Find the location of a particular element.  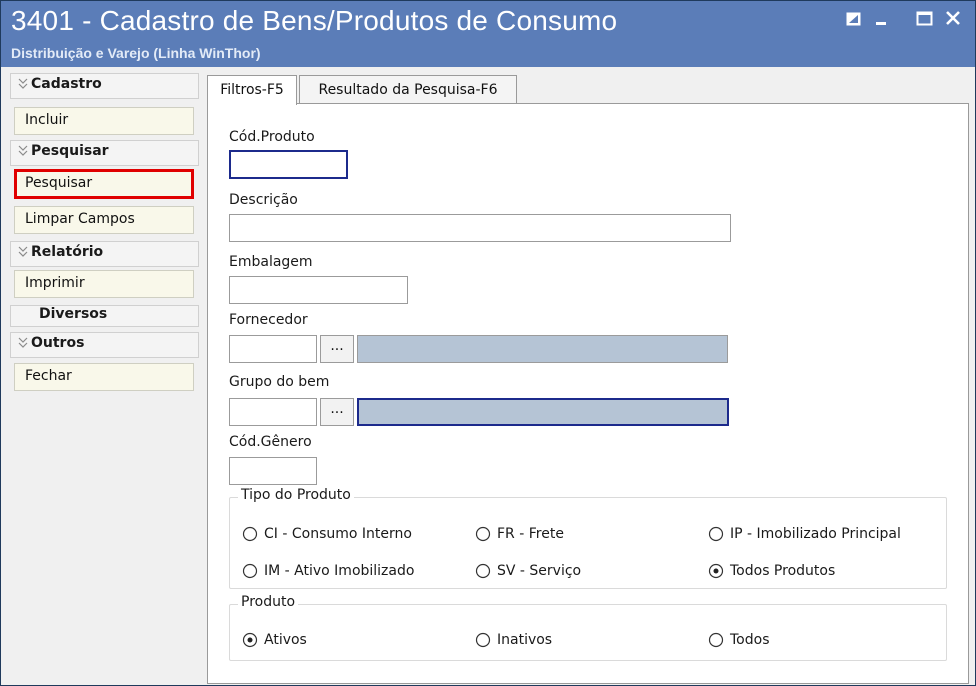

grupo-bem-name-field is located at coordinates (543, 412).